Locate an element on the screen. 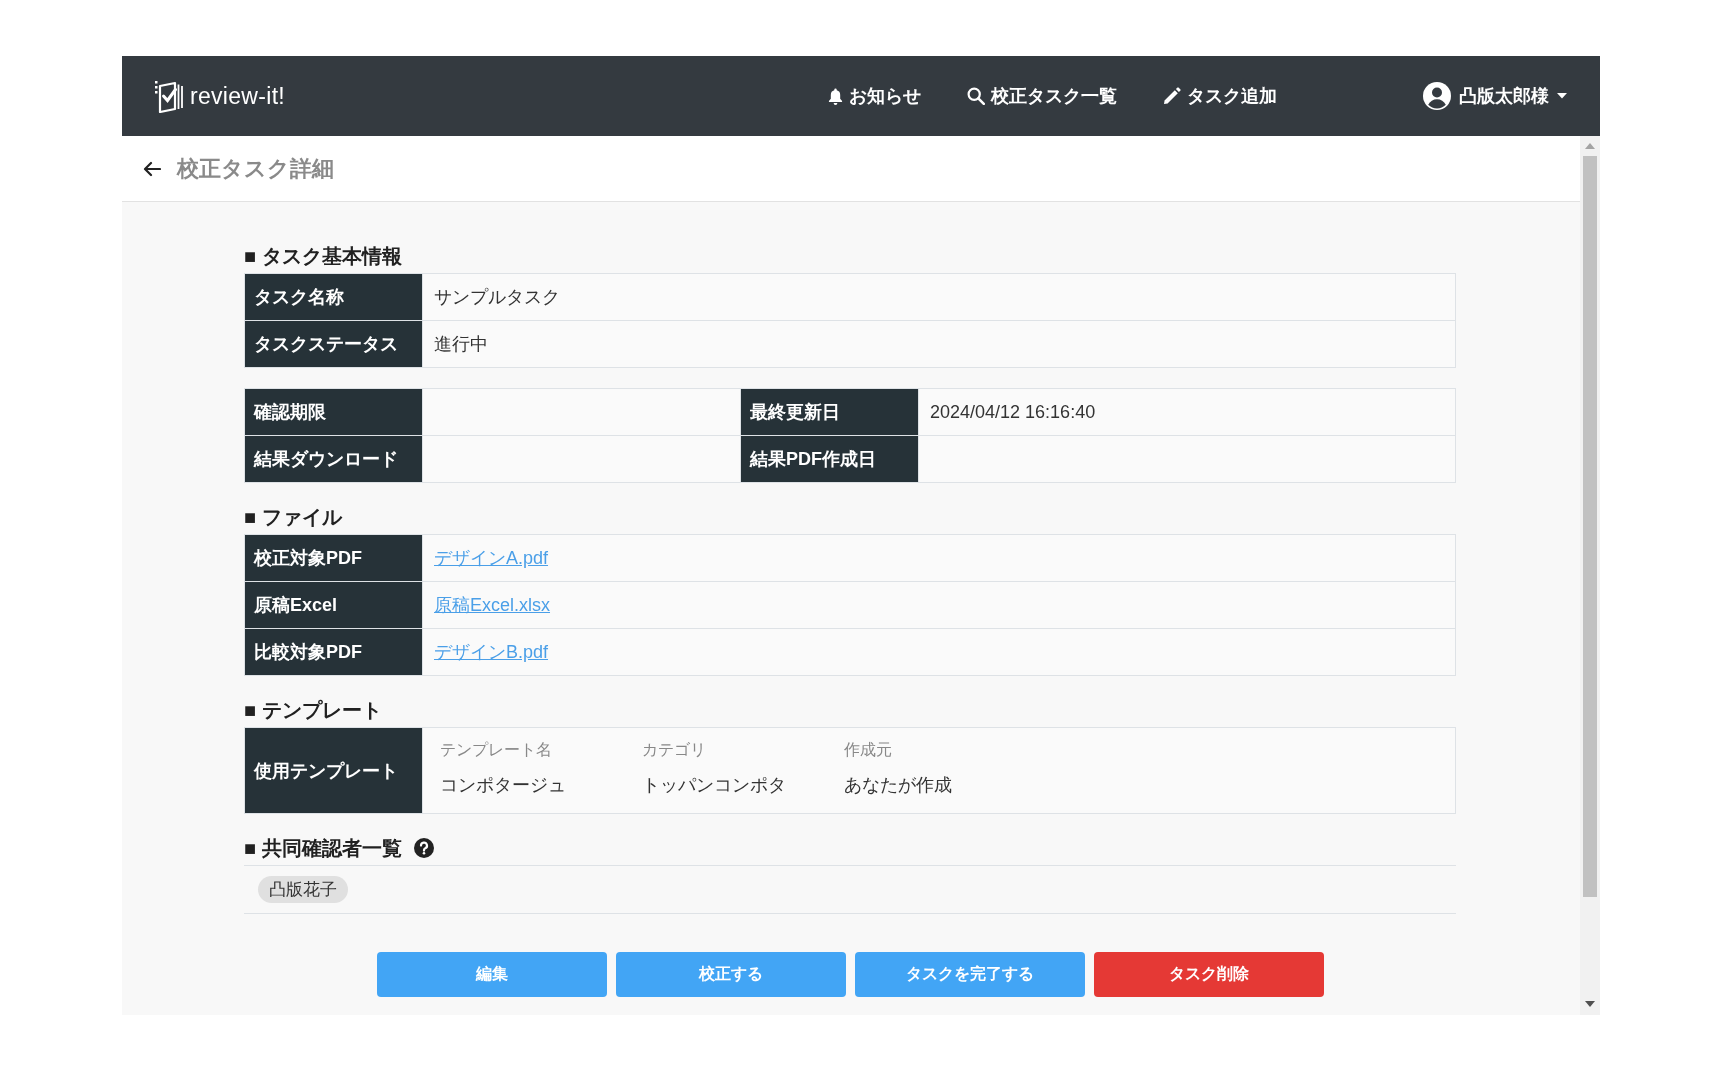 The height and width of the screenshot is (1072, 1720). field-value: 進行中 is located at coordinates (939, 344).